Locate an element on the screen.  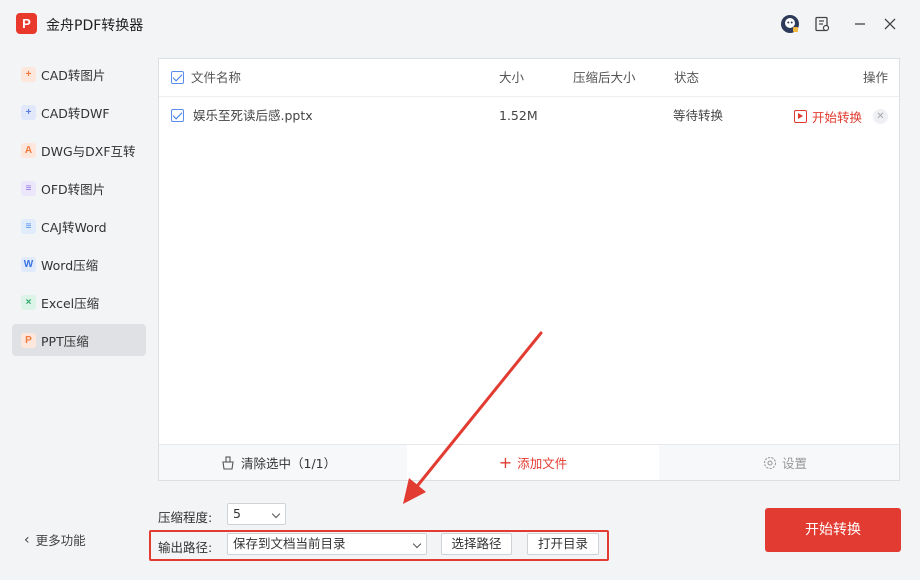
add-file-label: 添加文件 is located at coordinates (542, 463).